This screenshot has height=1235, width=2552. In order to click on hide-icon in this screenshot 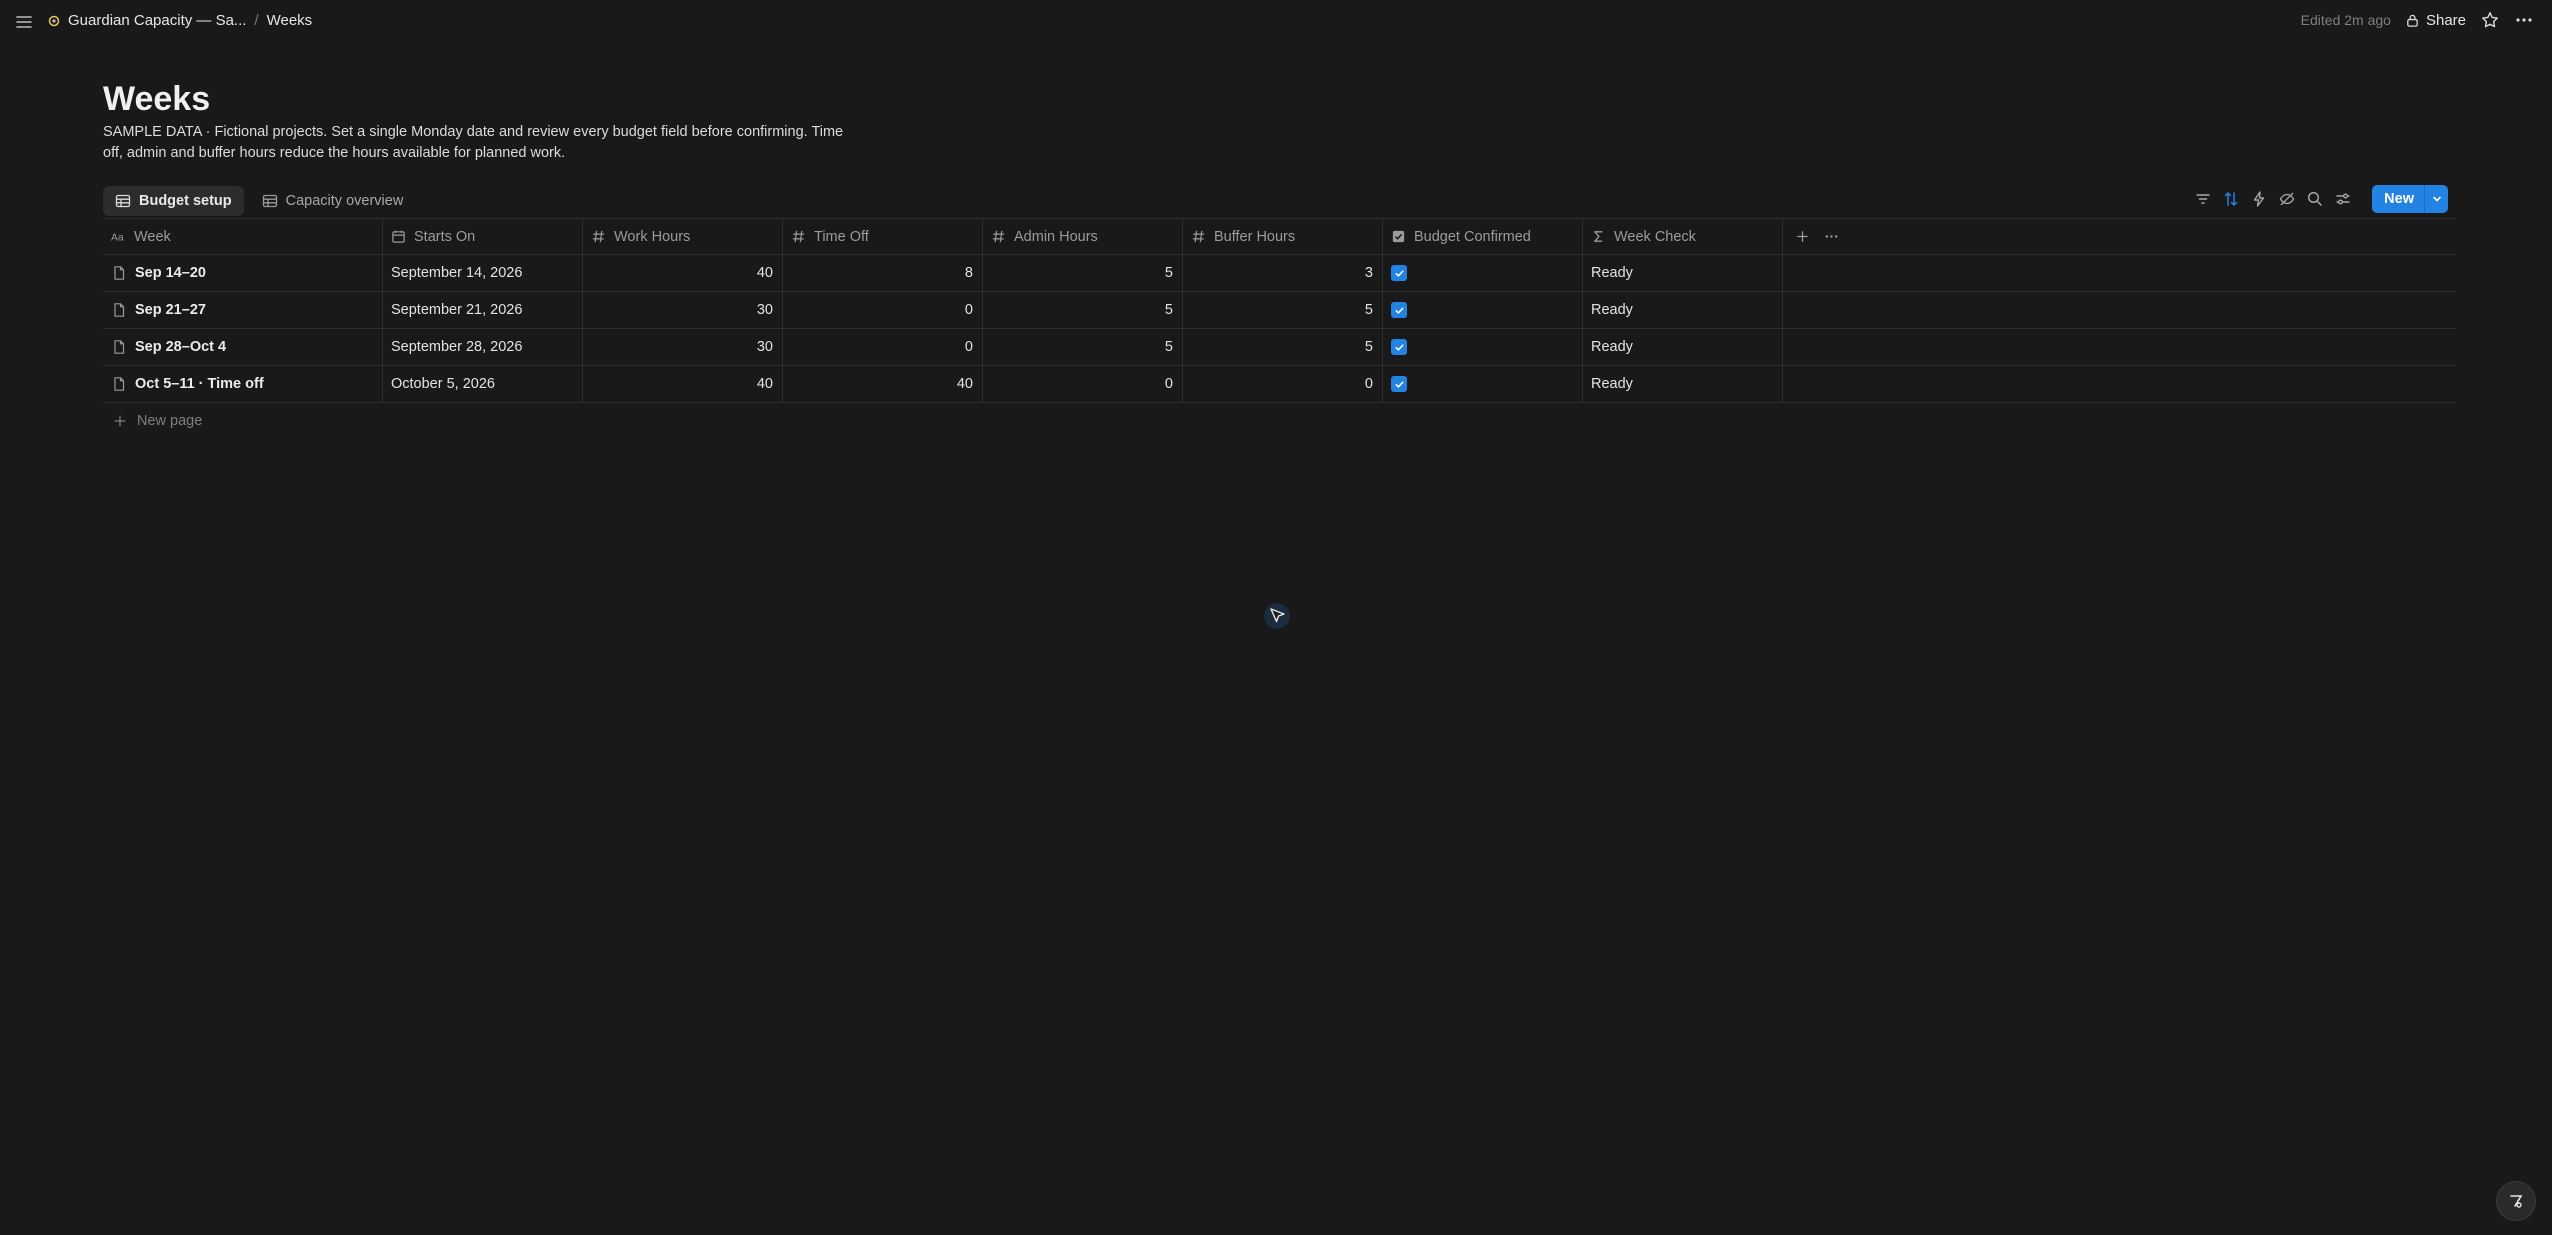, I will do `click(2287, 199)`.